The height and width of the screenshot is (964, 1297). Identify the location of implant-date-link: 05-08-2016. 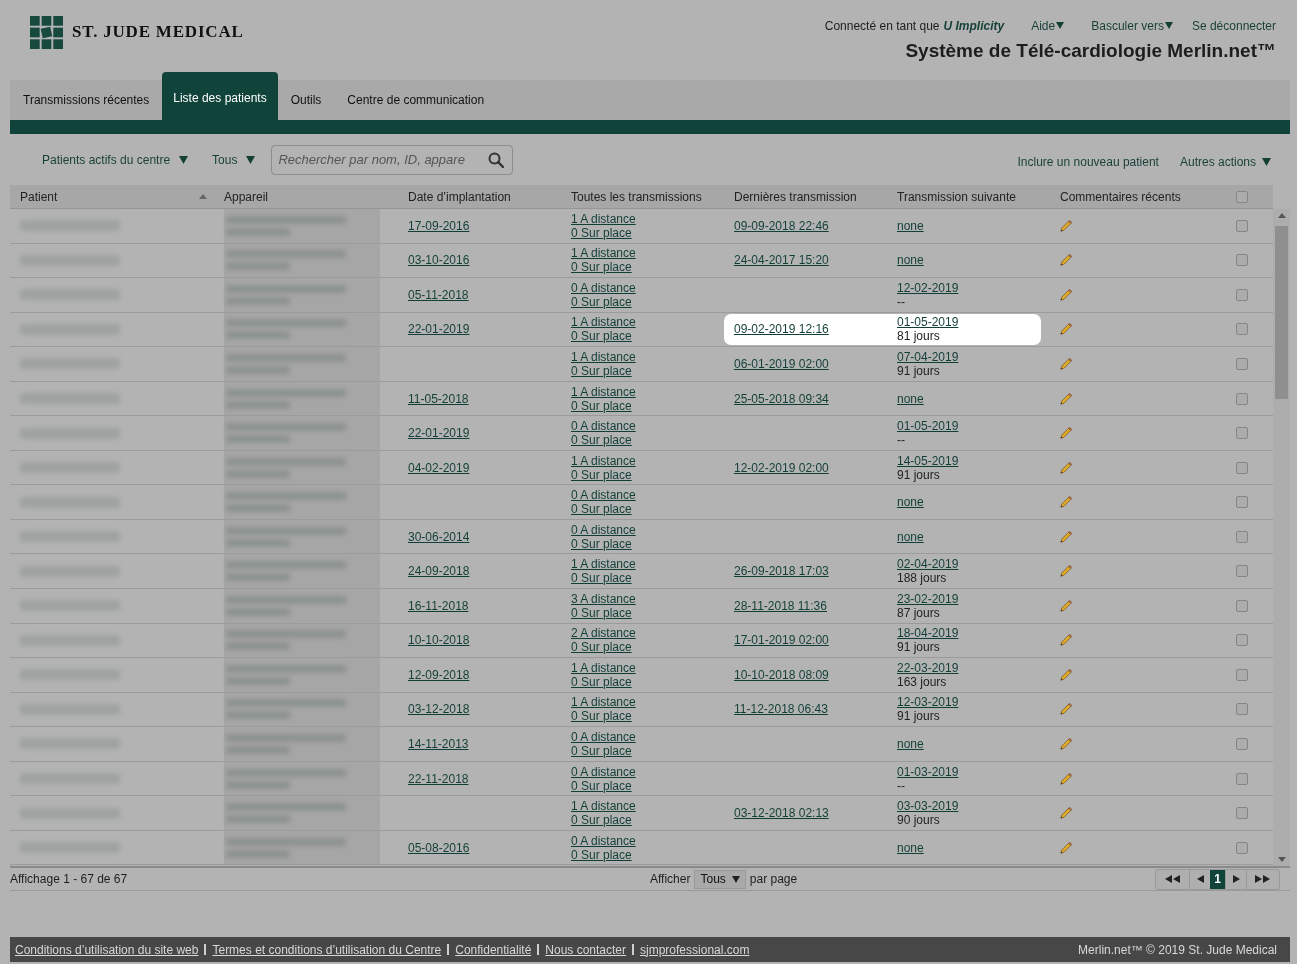
(439, 847).